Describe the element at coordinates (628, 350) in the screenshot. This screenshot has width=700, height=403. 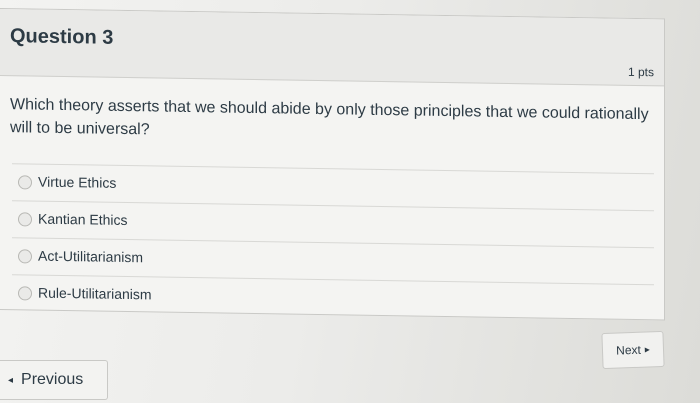
I see `next-label: Next` at that location.